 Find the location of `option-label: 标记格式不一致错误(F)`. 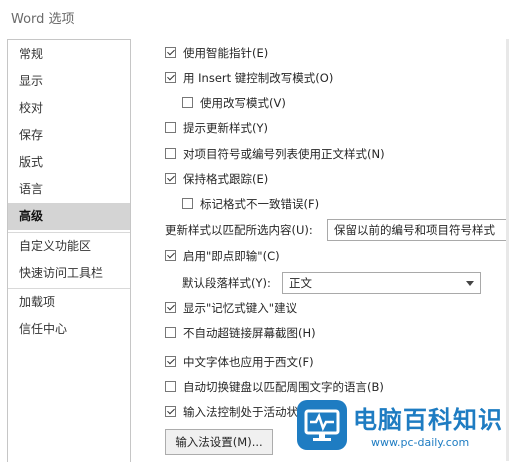

option-label: 标记格式不一致错误(F) is located at coordinates (260, 204).